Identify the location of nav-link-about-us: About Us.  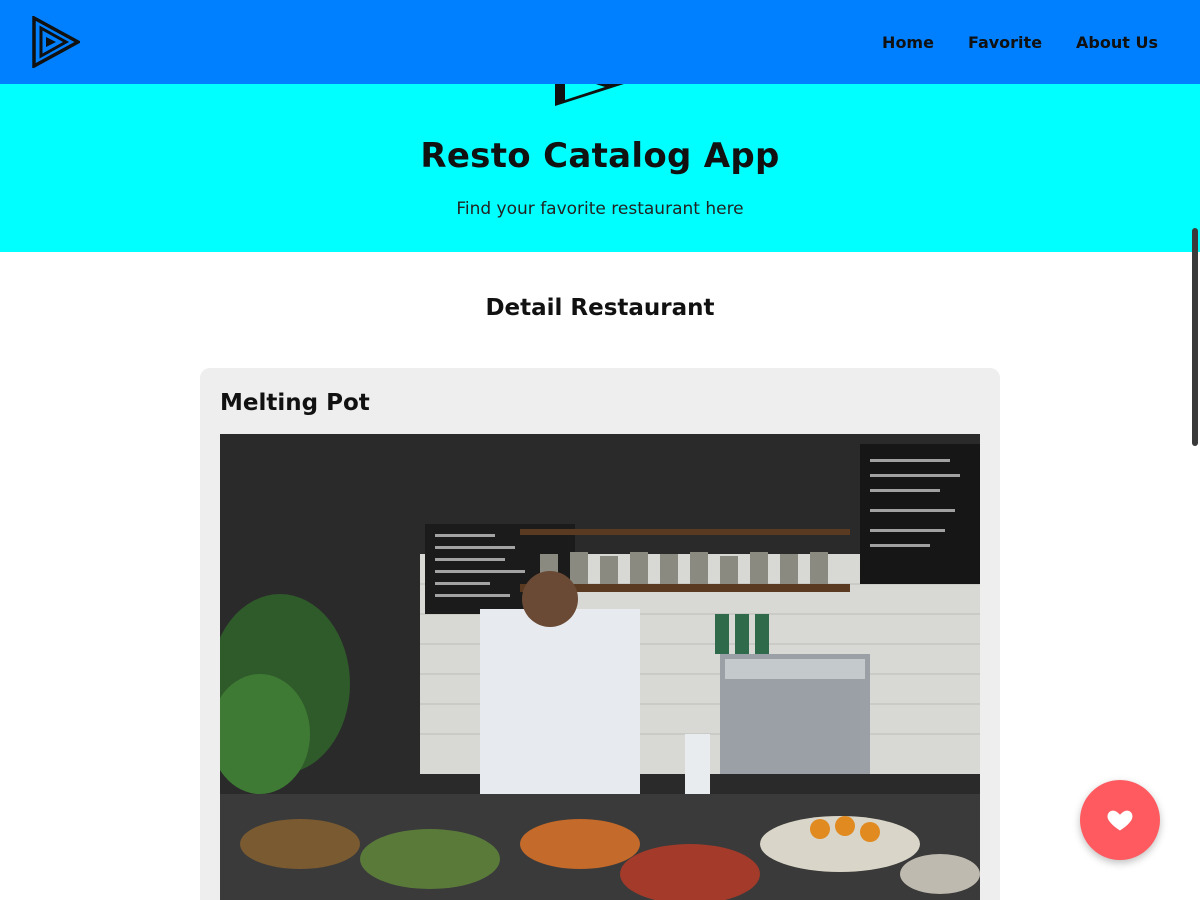
(1117, 42).